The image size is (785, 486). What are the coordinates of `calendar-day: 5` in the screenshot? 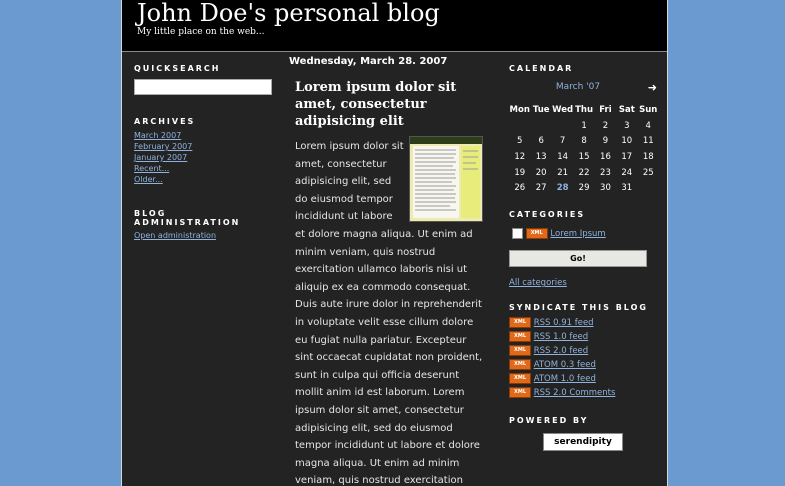 It's located at (520, 141).